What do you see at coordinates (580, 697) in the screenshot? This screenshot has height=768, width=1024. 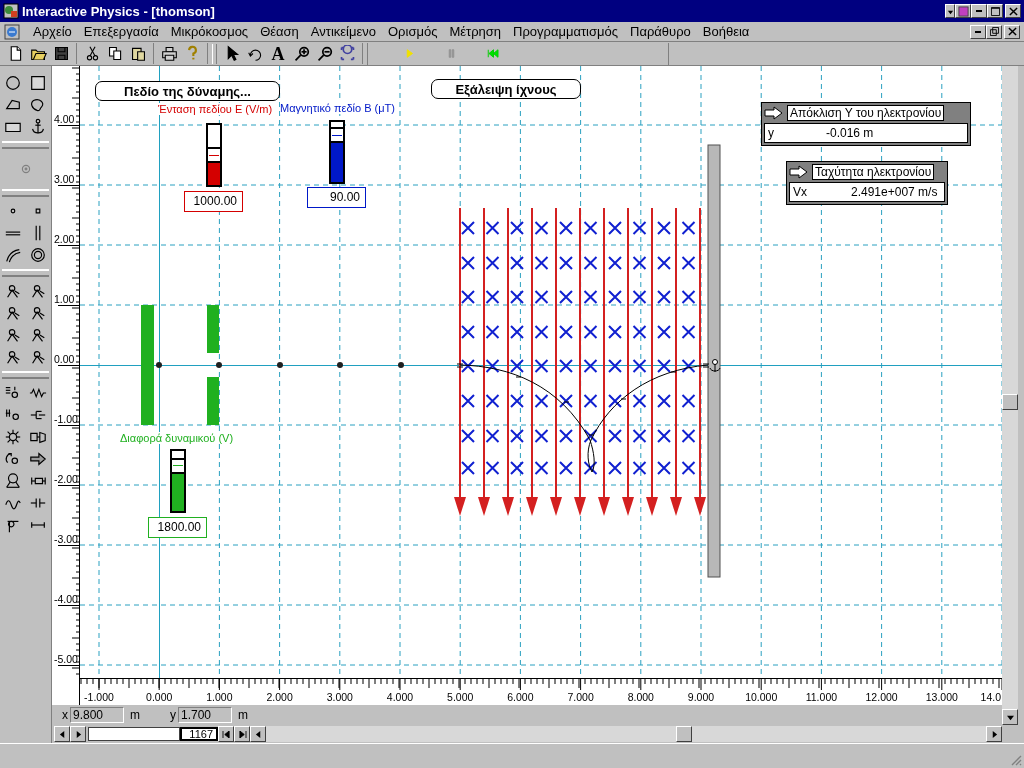 I see `ruler-label: 7.000` at bounding box center [580, 697].